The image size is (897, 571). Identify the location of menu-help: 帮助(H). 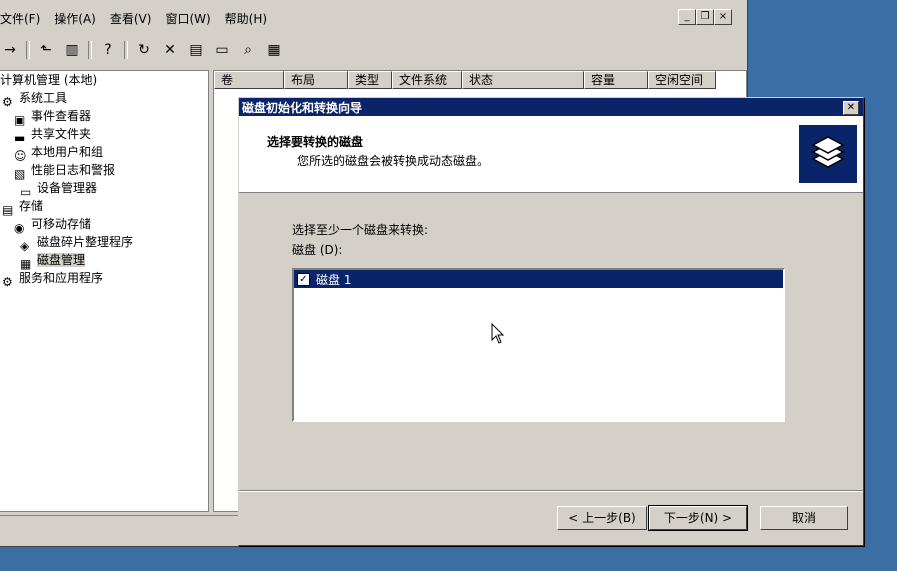
(246, 18).